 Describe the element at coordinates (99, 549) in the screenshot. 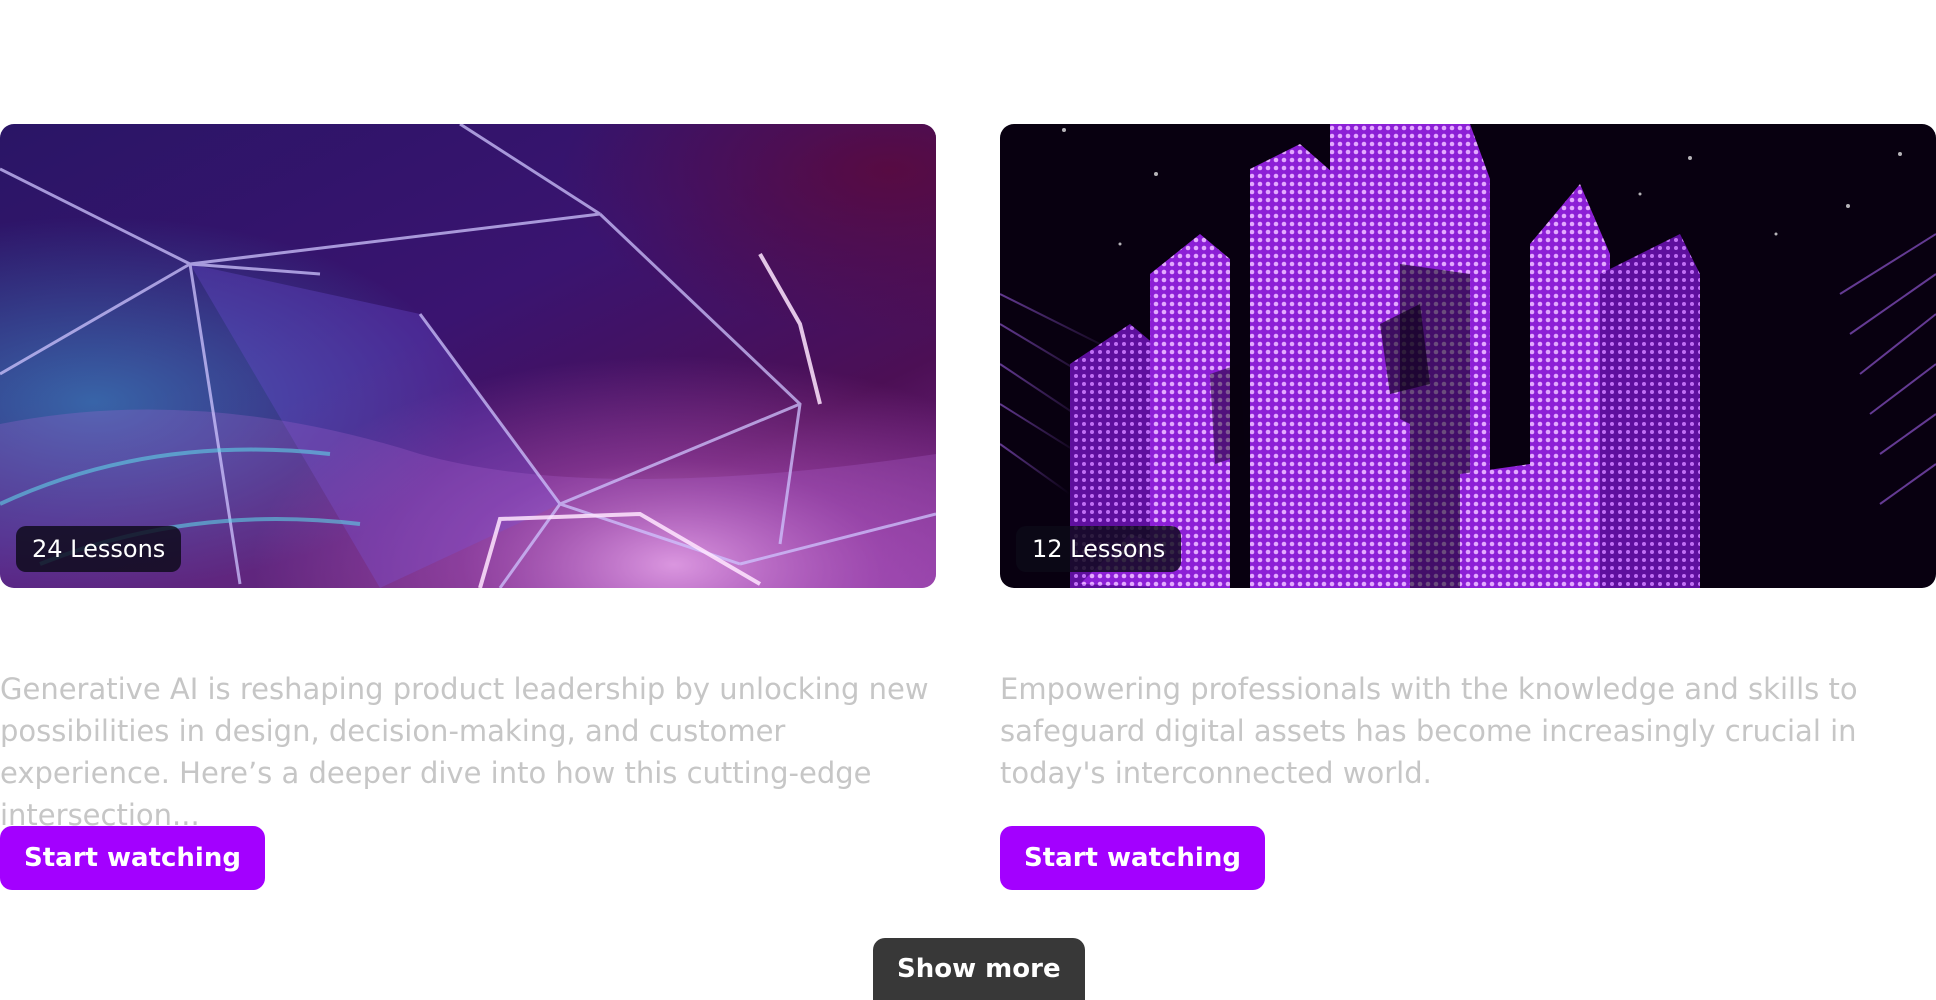

I see `lessons-badge: 24 Lessons` at that location.